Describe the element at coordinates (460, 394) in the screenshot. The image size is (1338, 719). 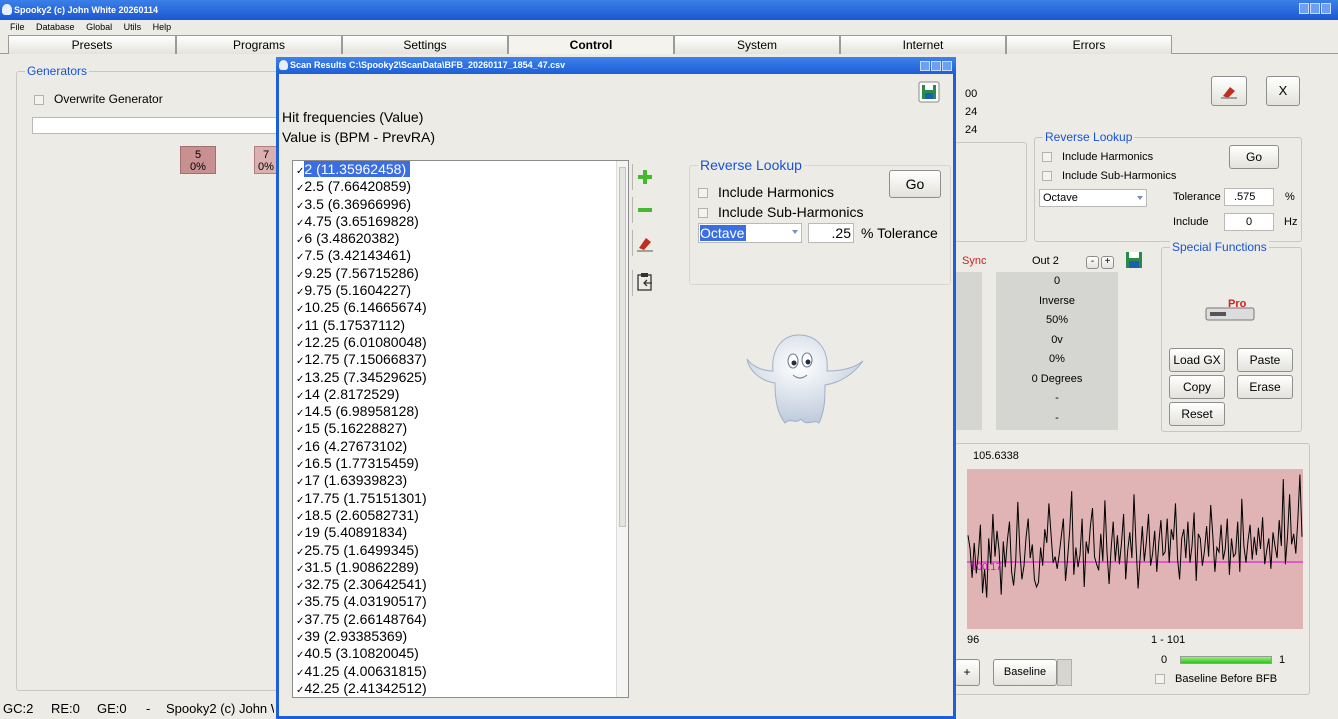
I see `list-item: ✓14 (2.8172529)` at that location.